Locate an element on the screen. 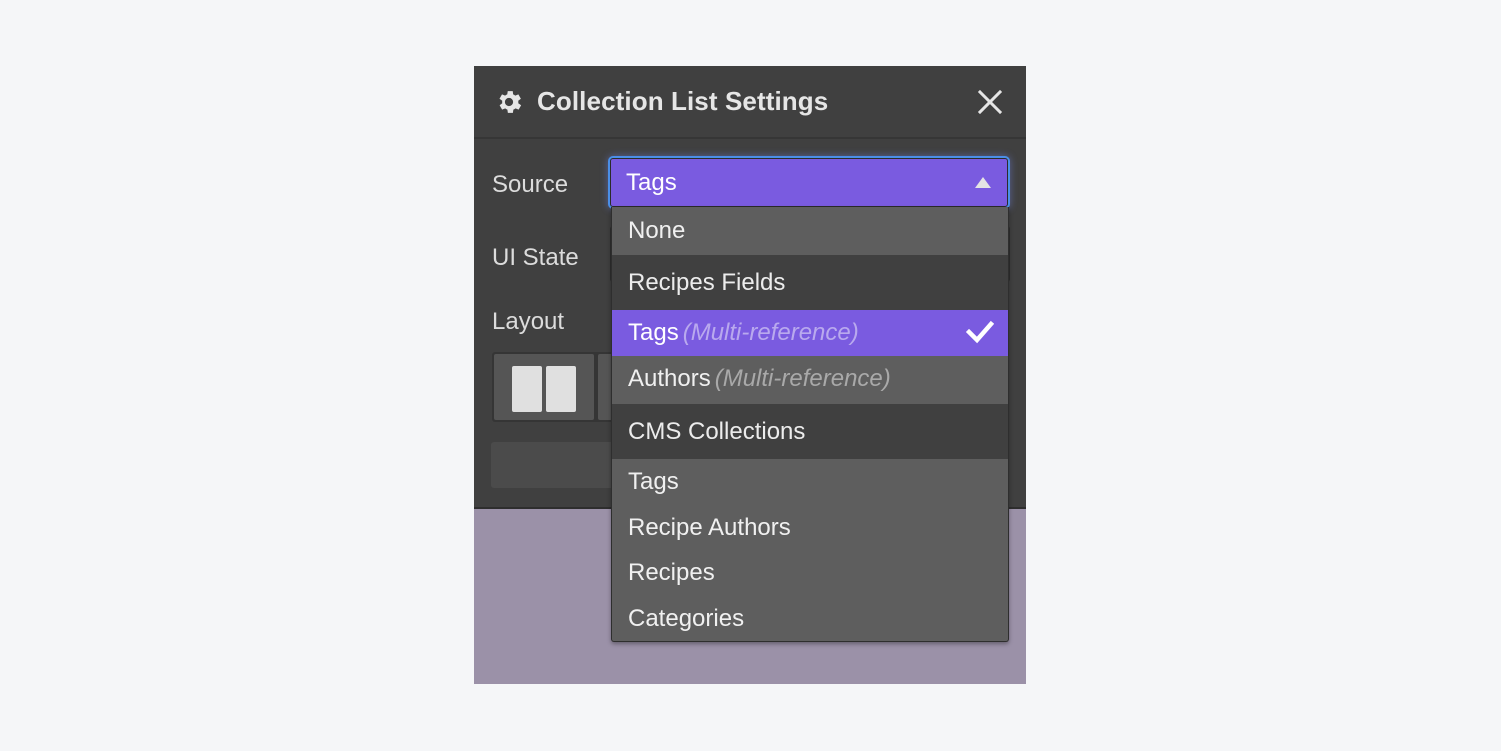  group-label: CMS Collections is located at coordinates (717, 431).